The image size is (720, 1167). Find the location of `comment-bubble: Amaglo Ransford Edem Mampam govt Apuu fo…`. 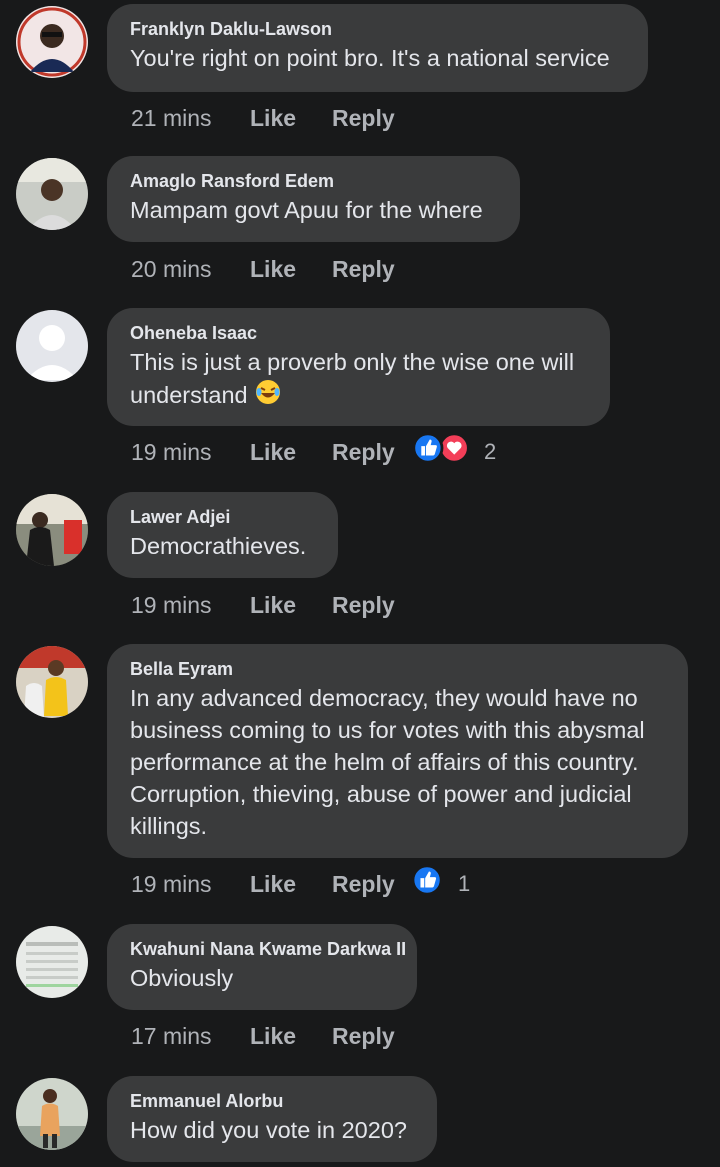

comment-bubble: Amaglo Ransford Edem Mampam govt Apuu fo… is located at coordinates (313, 199).